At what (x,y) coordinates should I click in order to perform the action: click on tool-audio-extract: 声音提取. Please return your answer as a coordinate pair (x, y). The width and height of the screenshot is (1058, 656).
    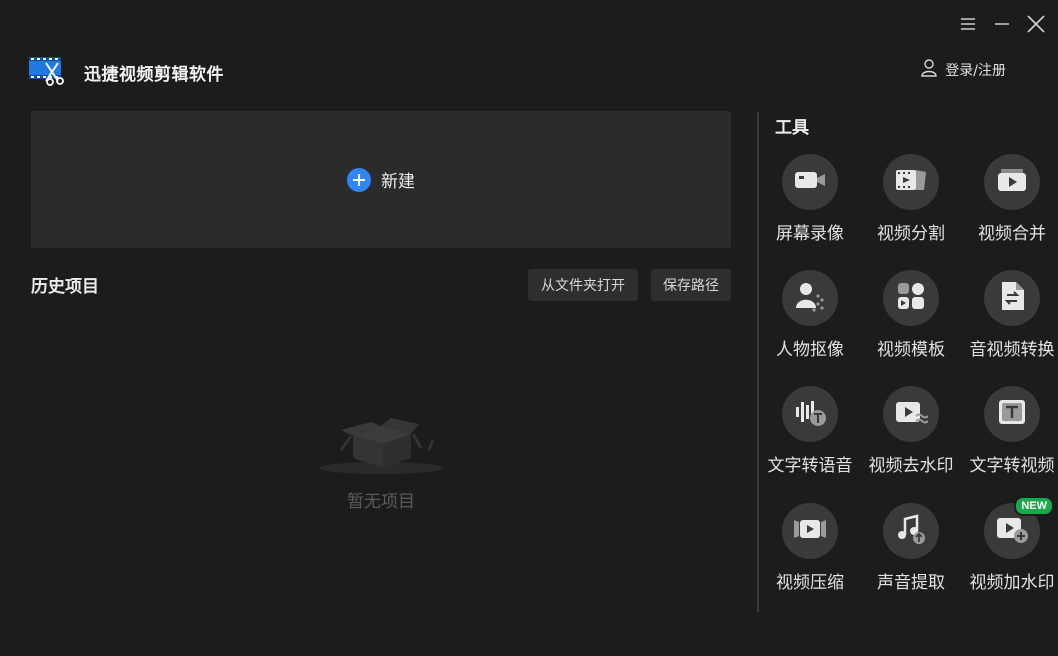
    Looking at the image, I should click on (911, 548).